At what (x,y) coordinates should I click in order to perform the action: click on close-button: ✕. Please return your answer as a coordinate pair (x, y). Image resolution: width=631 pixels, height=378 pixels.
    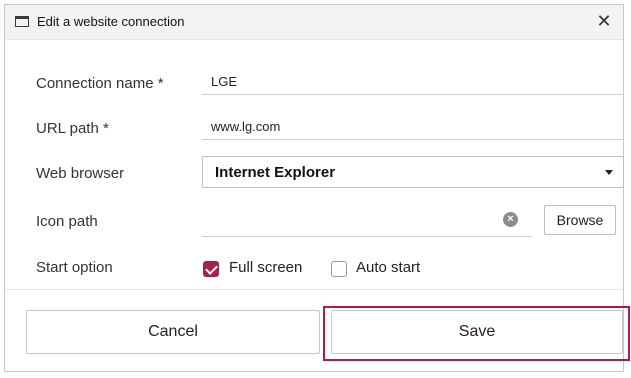
    Looking at the image, I should click on (604, 21).